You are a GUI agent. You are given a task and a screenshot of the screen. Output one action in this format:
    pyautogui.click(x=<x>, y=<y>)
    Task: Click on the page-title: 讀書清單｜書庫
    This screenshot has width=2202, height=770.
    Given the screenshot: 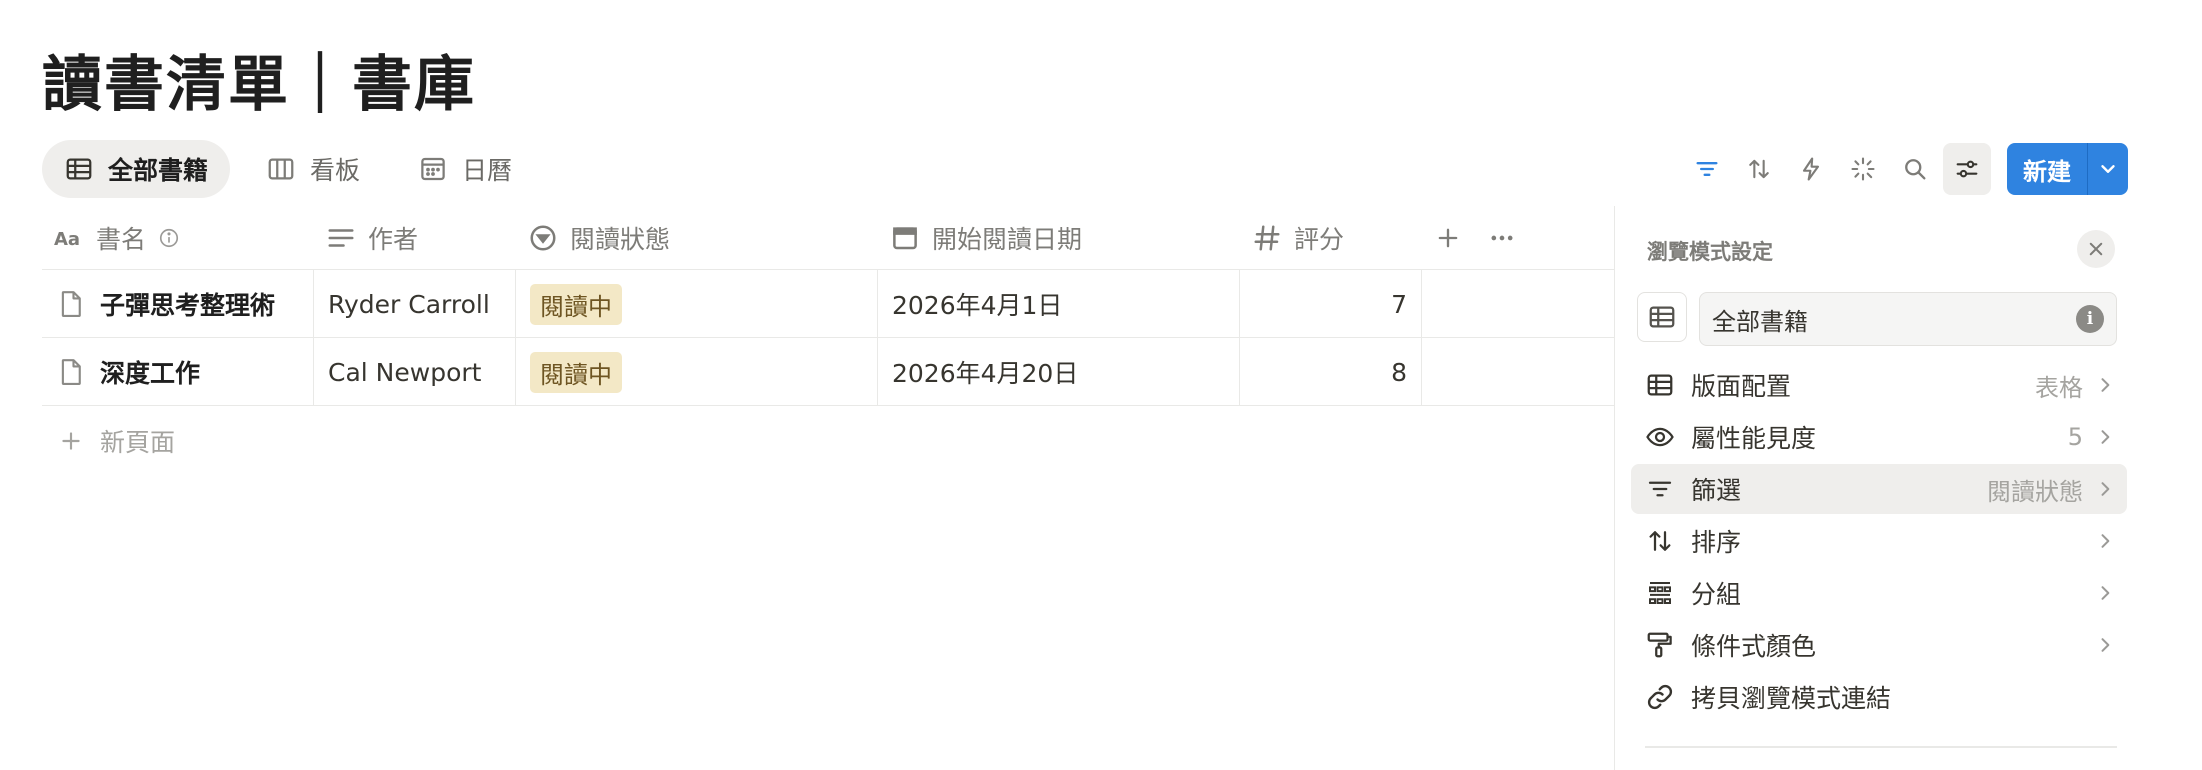 What is the action you would take?
    pyautogui.click(x=259, y=85)
    